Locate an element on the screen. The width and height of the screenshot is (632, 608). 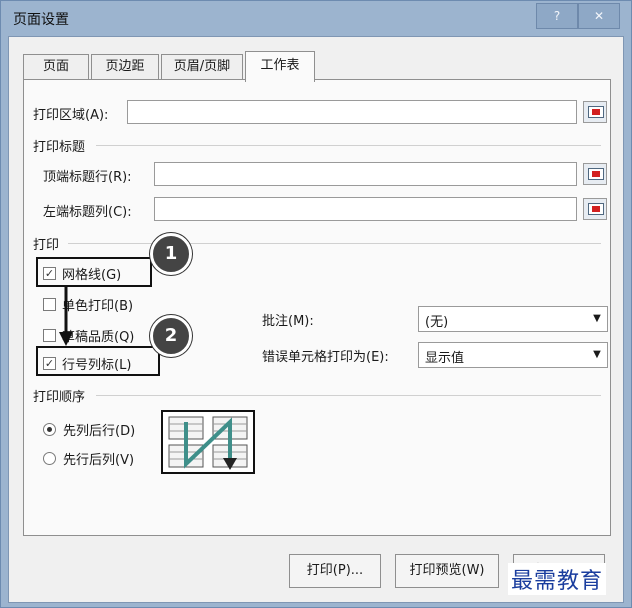
dialog-title: 页面设置 is located at coordinates (41, 20).